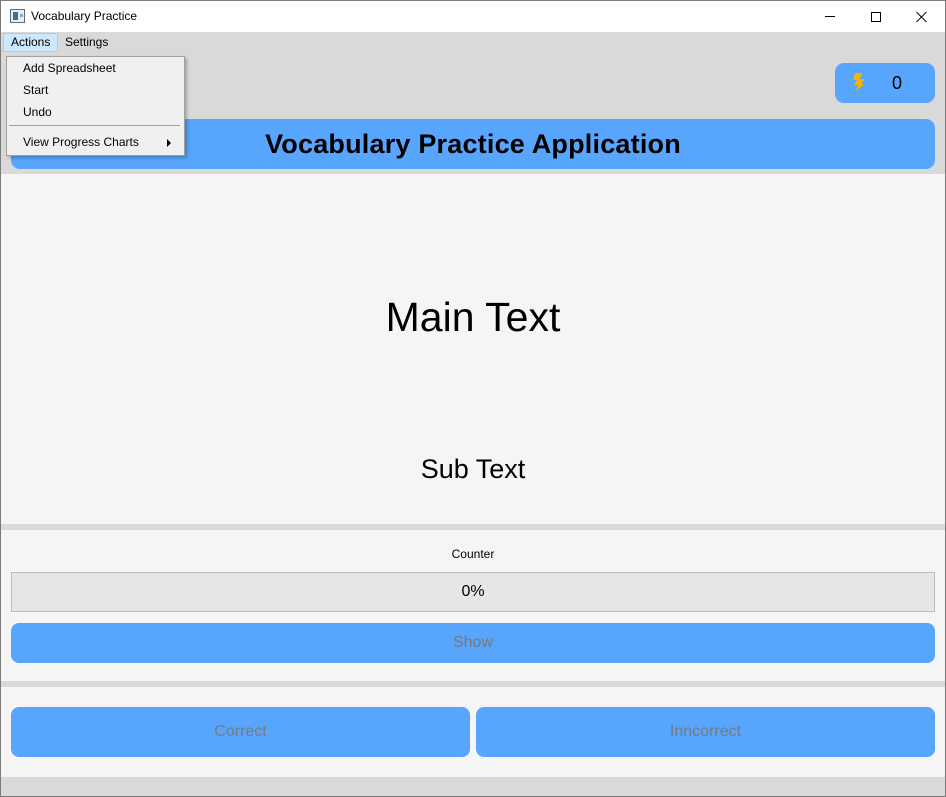 The height and width of the screenshot is (797, 946). What do you see at coordinates (94, 125) in the screenshot?
I see `menu-separator` at bounding box center [94, 125].